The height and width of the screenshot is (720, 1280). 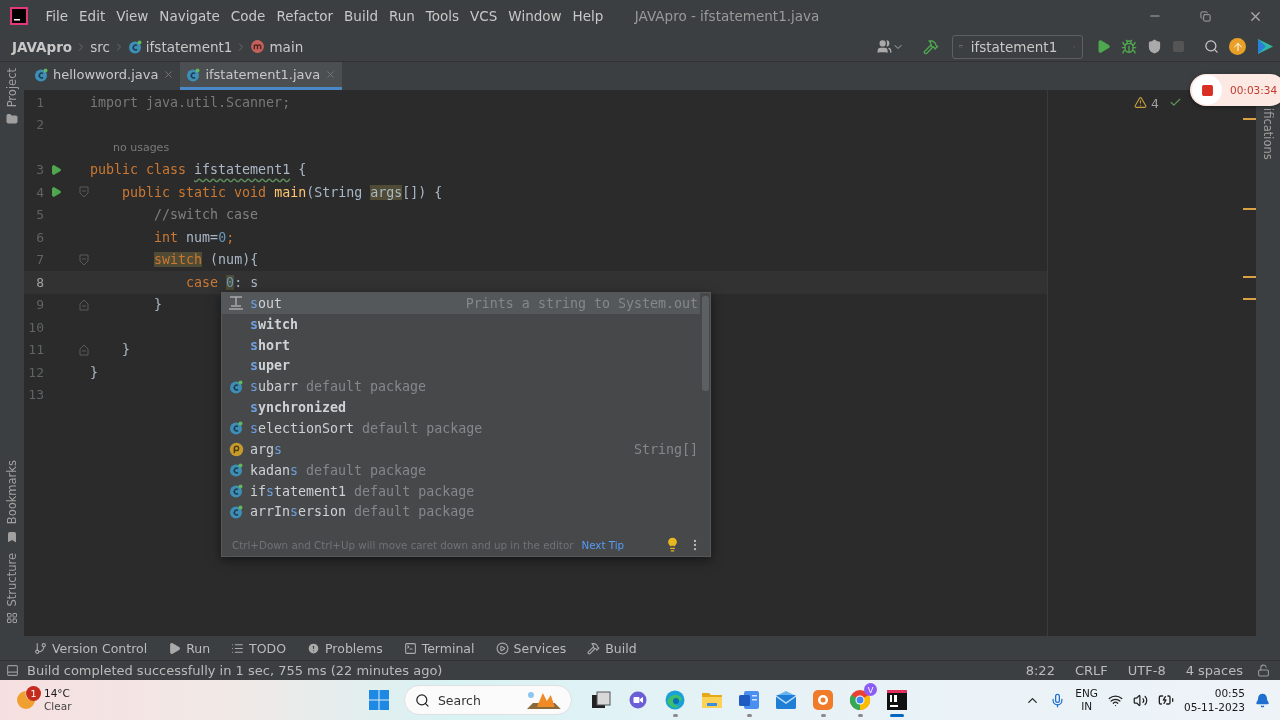 I want to click on start-icon, so click(x=379, y=700).